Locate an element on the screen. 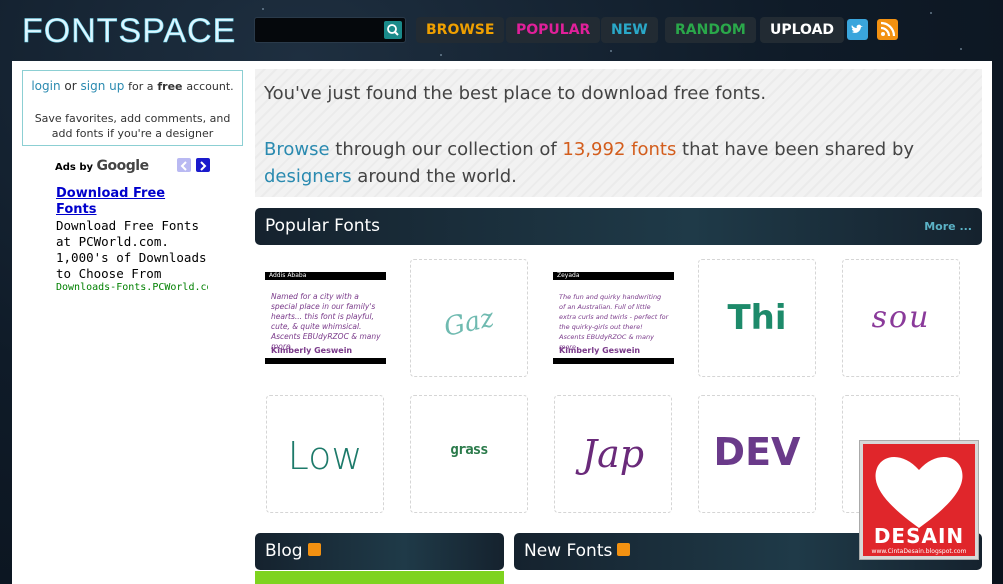 This screenshot has width=1003, height=584. blog-title-text: Blog is located at coordinates (284, 551).